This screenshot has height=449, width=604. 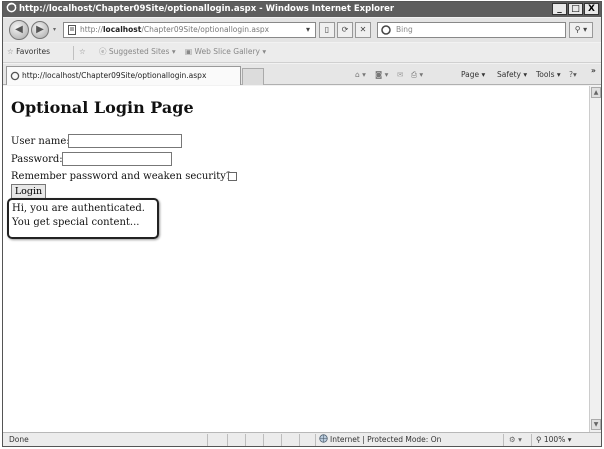 What do you see at coordinates (591, 9) in the screenshot?
I see `close-button: X` at bounding box center [591, 9].